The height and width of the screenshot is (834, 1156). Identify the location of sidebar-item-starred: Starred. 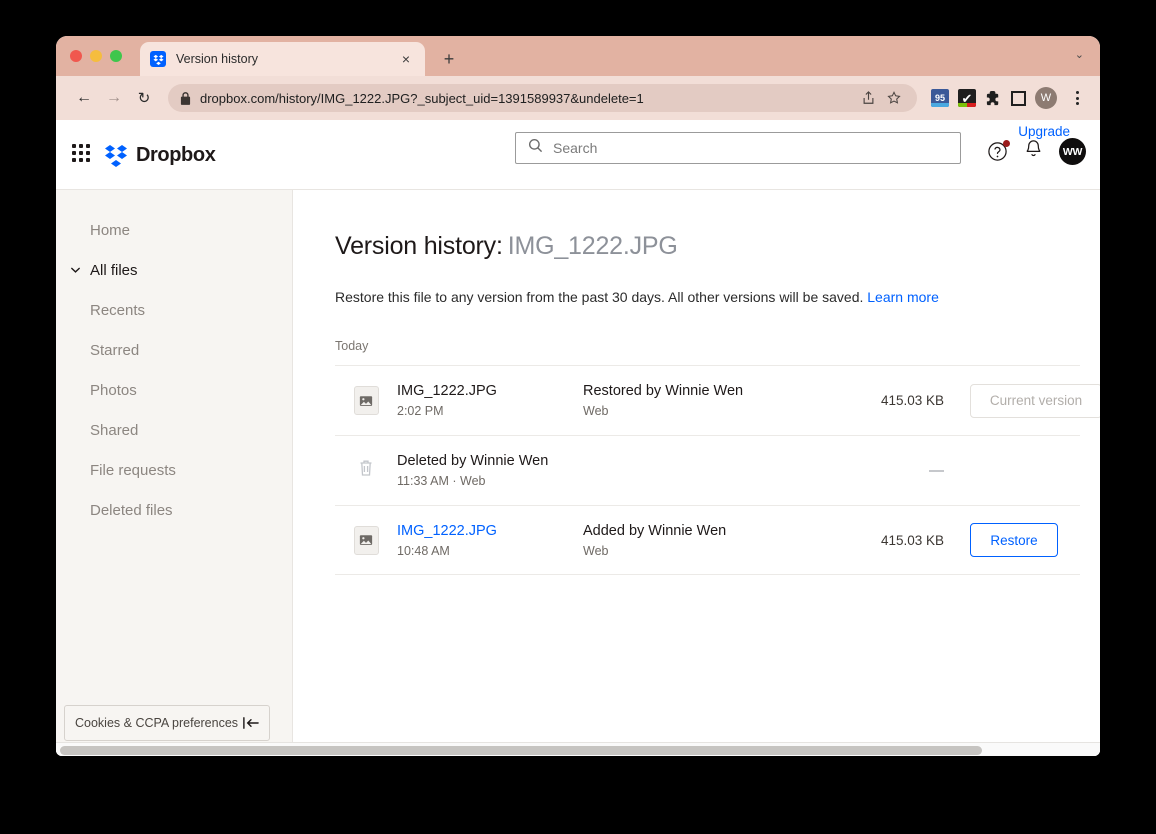
(174, 350).